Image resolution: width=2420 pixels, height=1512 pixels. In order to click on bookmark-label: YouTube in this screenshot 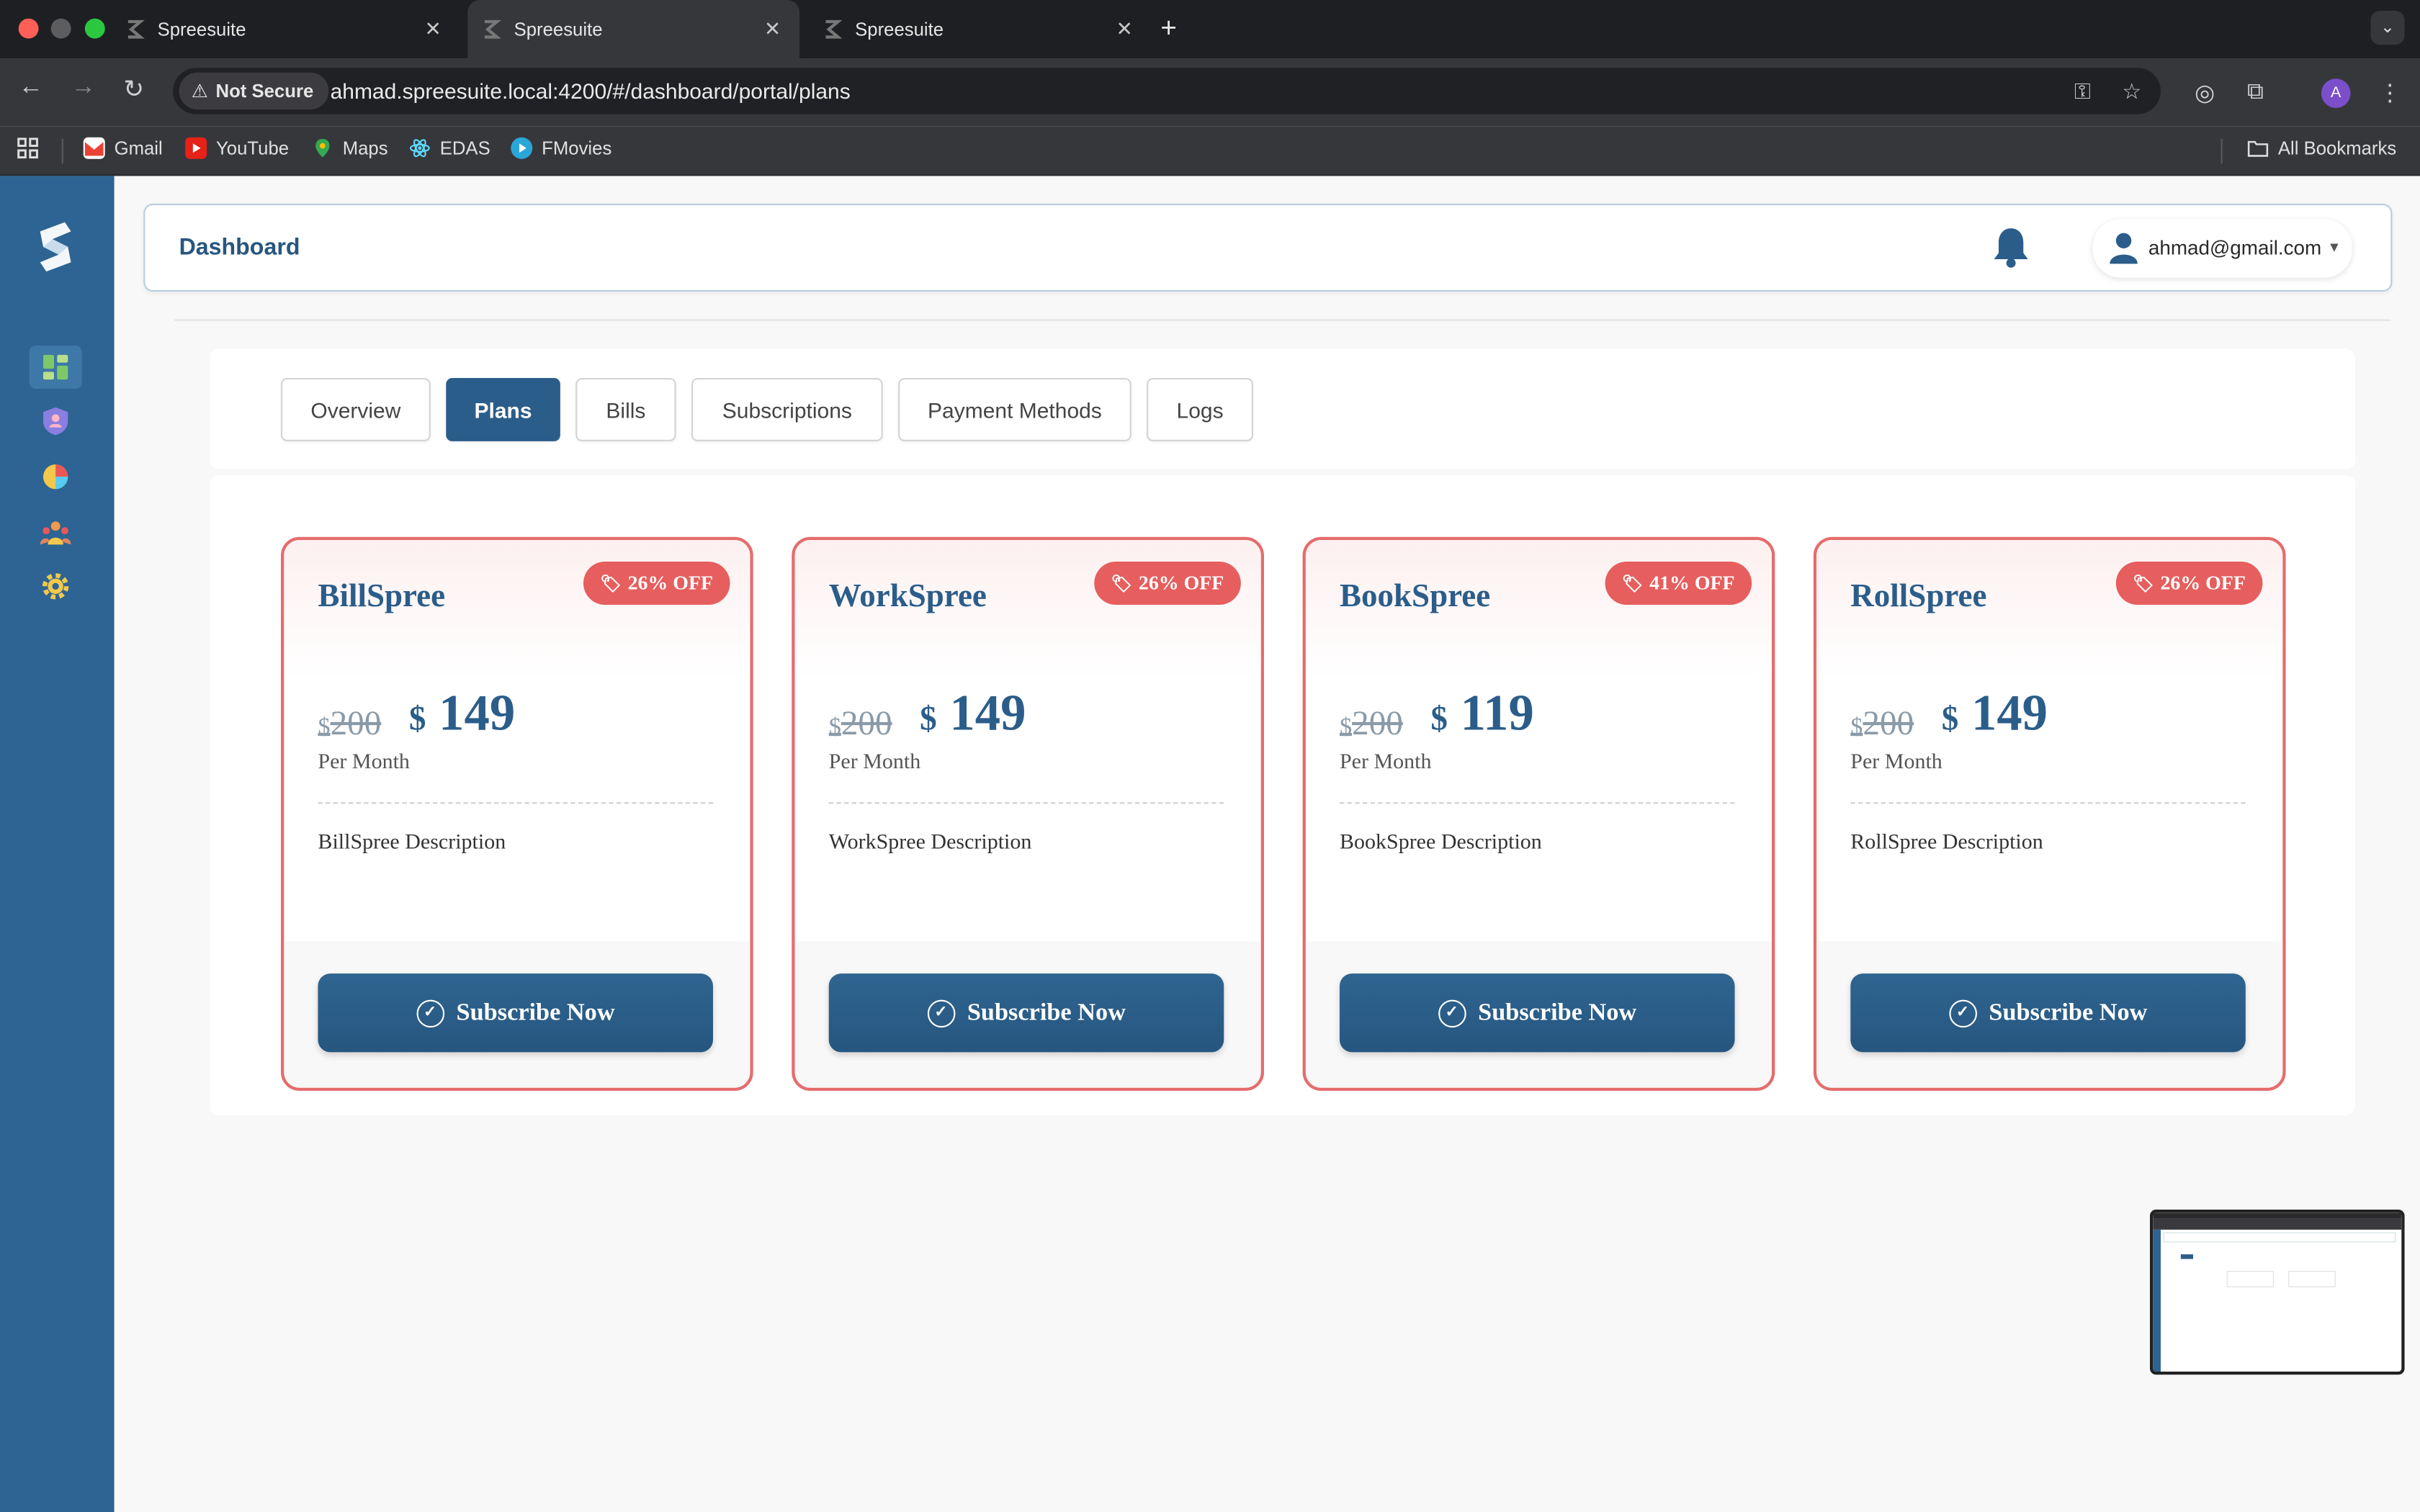, I will do `click(253, 148)`.